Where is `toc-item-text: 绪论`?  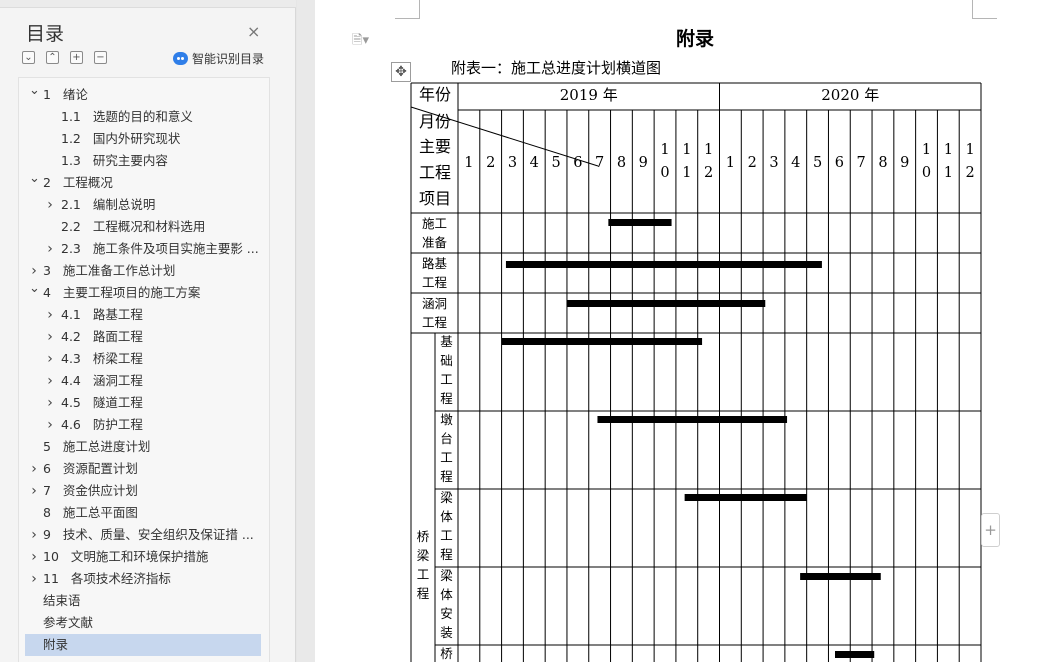 toc-item-text: 绪论 is located at coordinates (75, 94).